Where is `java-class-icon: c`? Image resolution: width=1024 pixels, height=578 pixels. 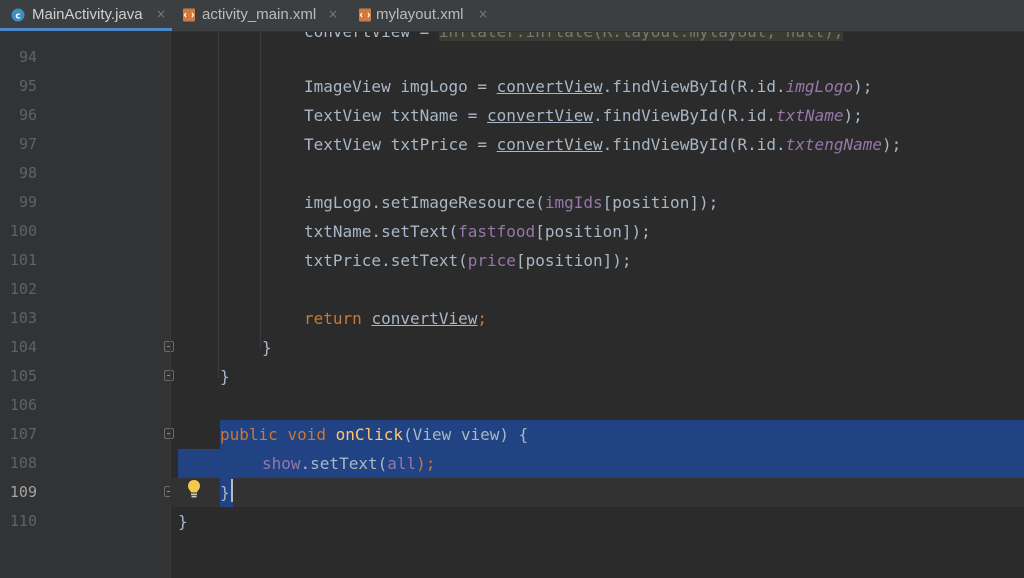
java-class-icon: c is located at coordinates (18, 15).